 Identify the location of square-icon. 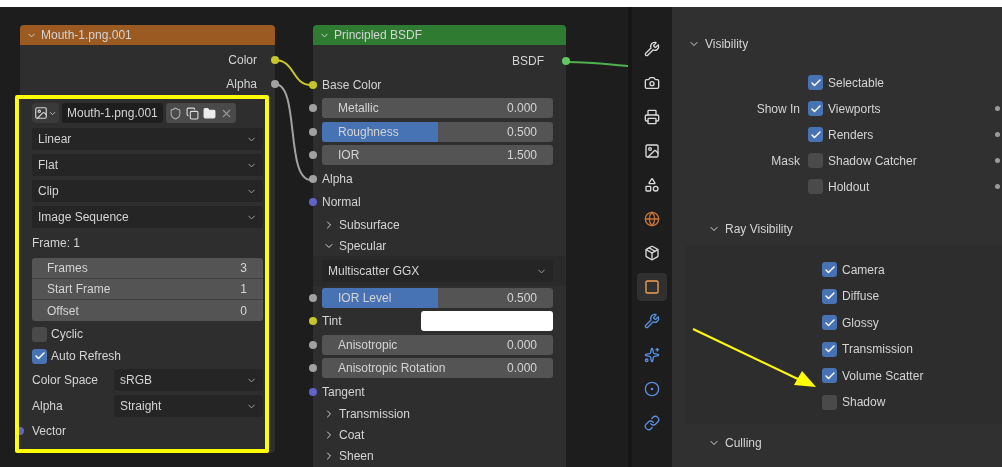
(652, 287).